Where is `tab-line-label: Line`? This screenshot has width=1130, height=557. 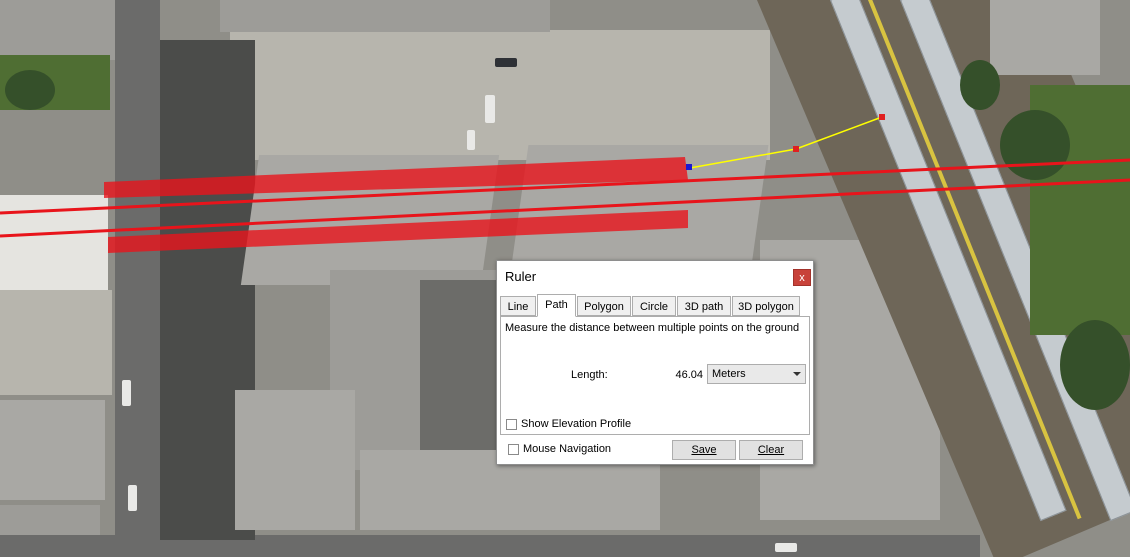 tab-line-label: Line is located at coordinates (518, 307).